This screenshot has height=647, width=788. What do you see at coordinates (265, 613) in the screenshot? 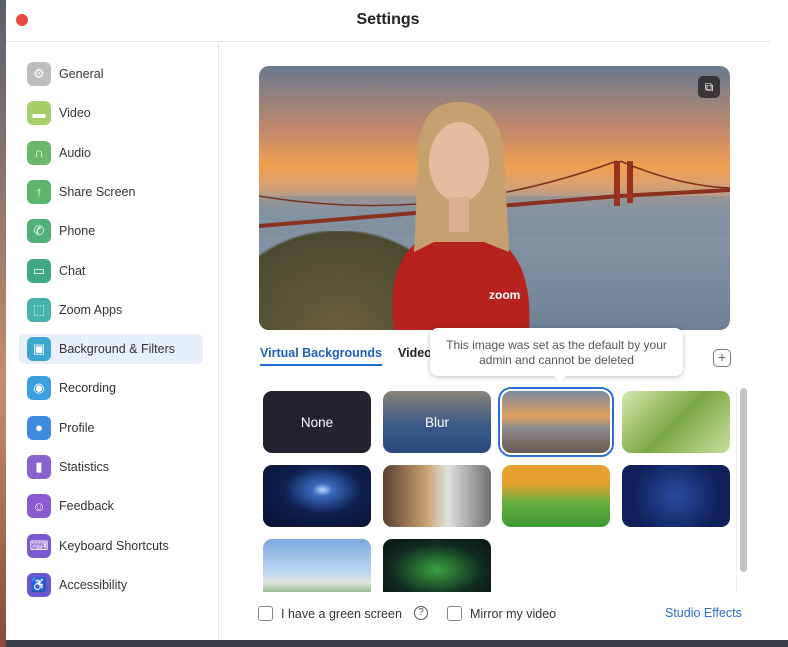
I see `green-screen-checkbox` at bounding box center [265, 613].